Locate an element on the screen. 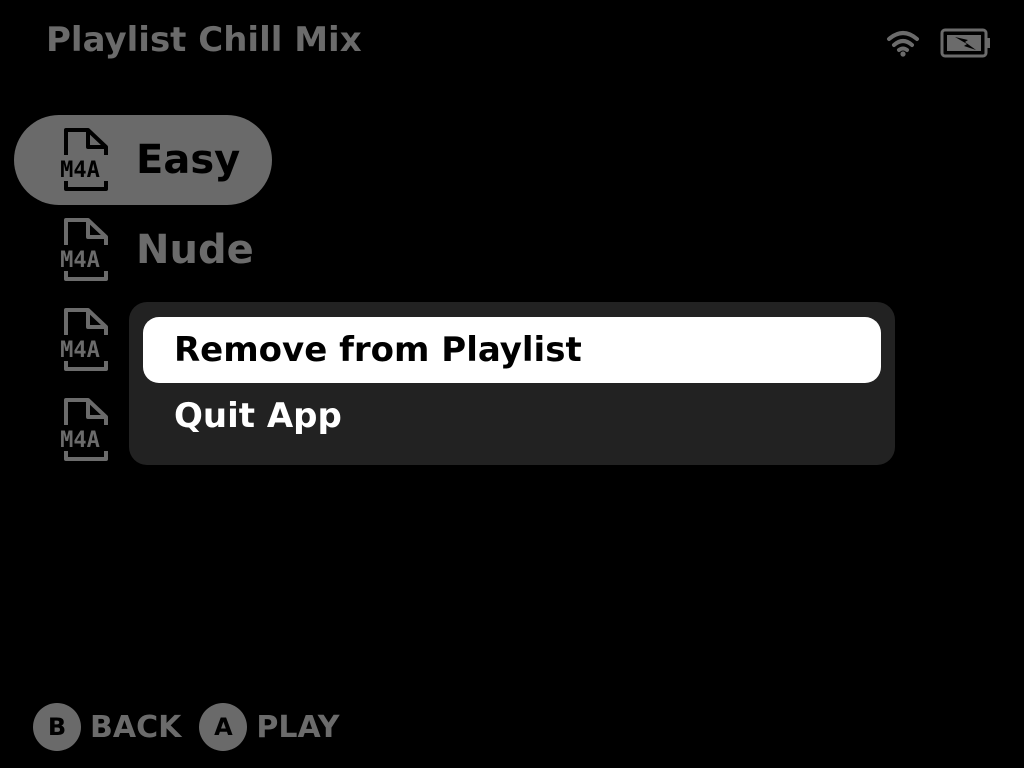  page-title: Playlist Chill Mix is located at coordinates (204, 40).